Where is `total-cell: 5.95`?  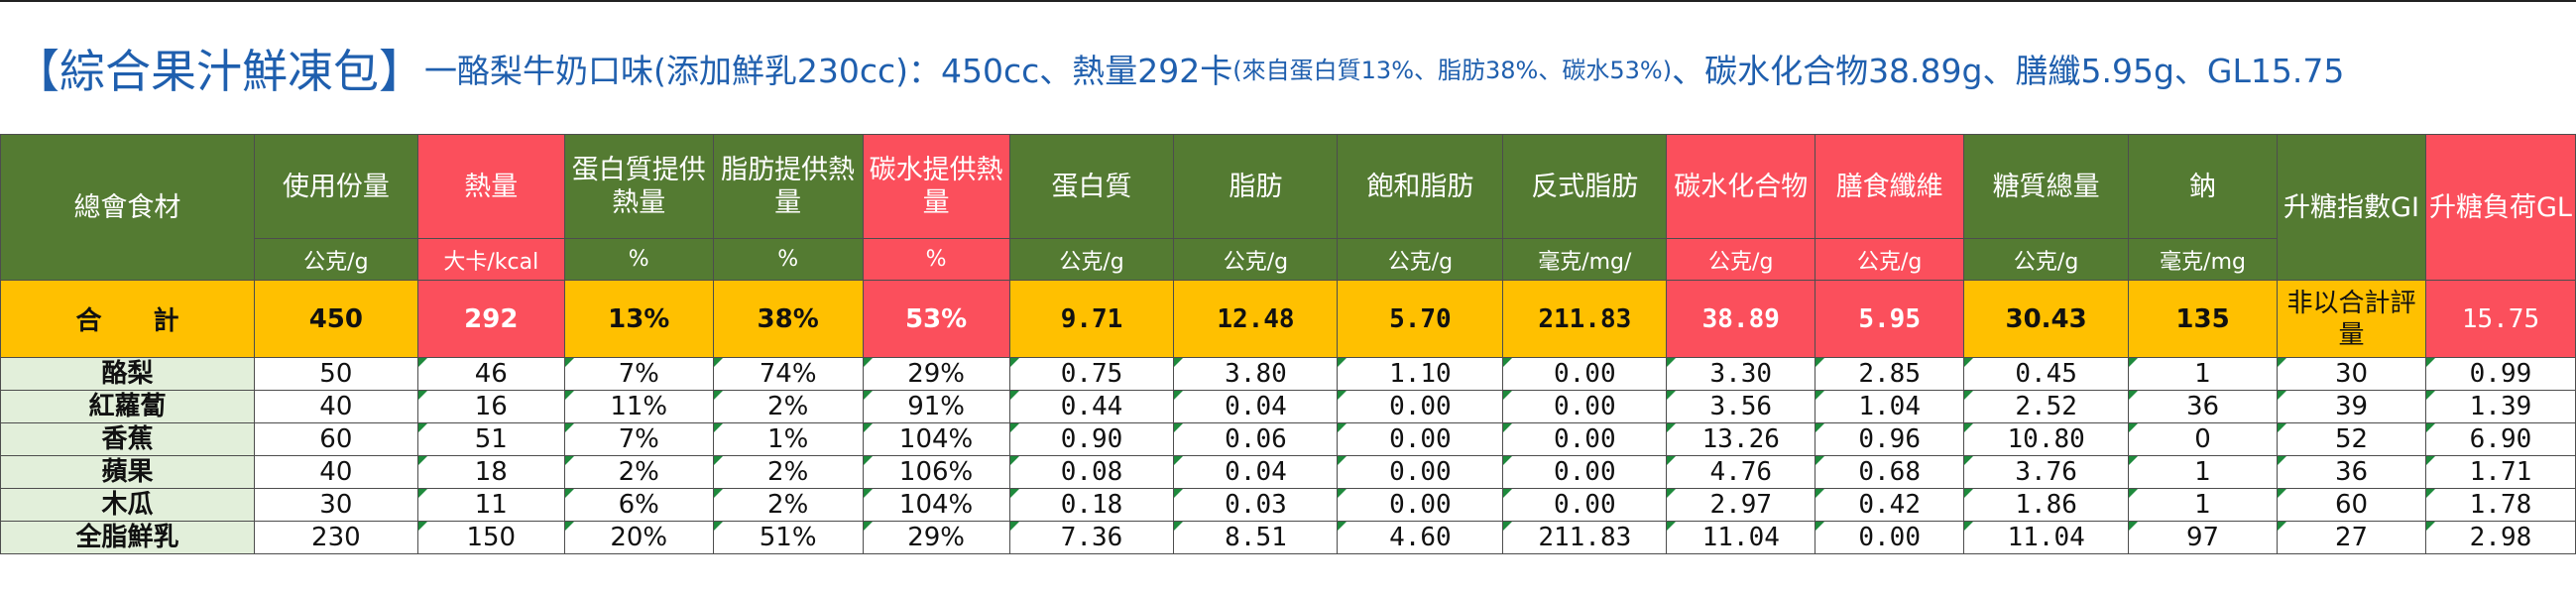 total-cell: 5.95 is located at coordinates (1890, 319).